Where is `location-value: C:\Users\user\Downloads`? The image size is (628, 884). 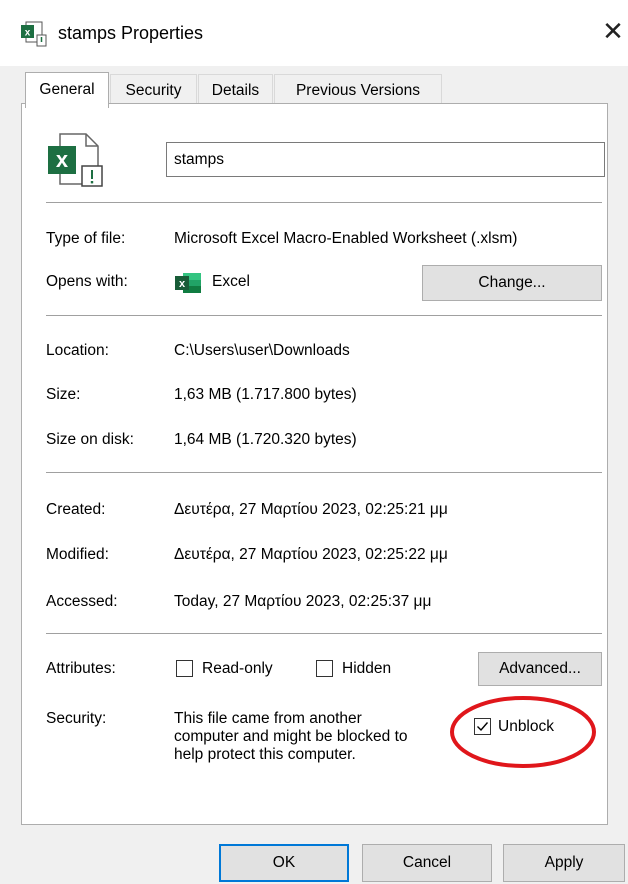
location-value: C:\Users\user\Downloads is located at coordinates (262, 350).